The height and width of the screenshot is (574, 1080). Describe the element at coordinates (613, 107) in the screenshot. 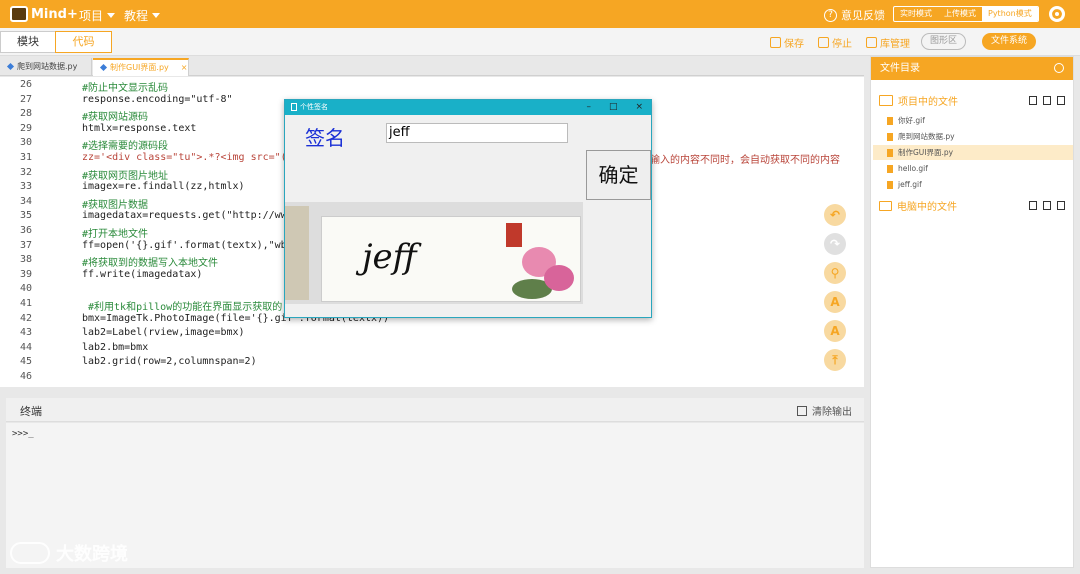

I see `maximize-icon: □` at that location.